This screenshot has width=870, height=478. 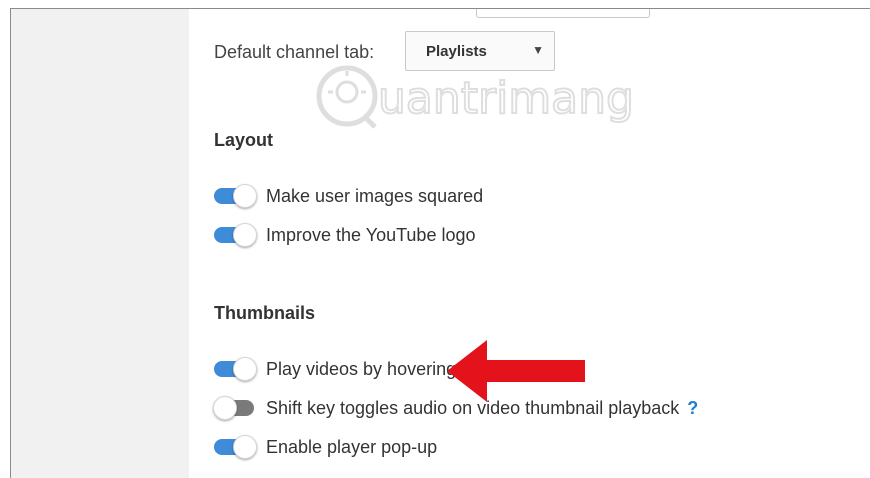 What do you see at coordinates (538, 50) in the screenshot?
I see `chevron-down-icon: ▼` at bounding box center [538, 50].